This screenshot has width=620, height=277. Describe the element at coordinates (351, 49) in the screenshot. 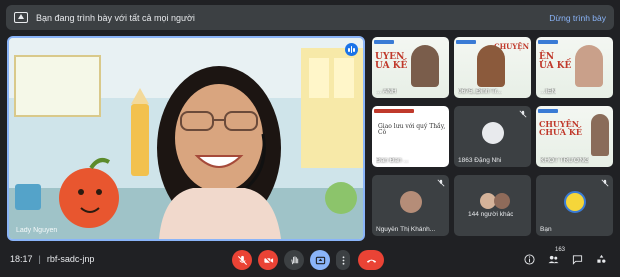

I see `speaking-icon` at that location.